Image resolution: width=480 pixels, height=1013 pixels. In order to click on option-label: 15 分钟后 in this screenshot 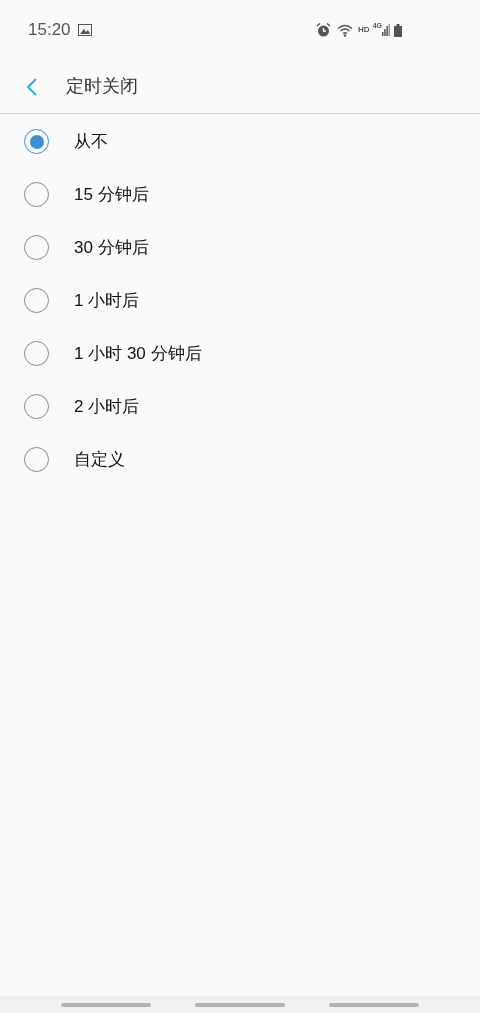, I will do `click(111, 194)`.